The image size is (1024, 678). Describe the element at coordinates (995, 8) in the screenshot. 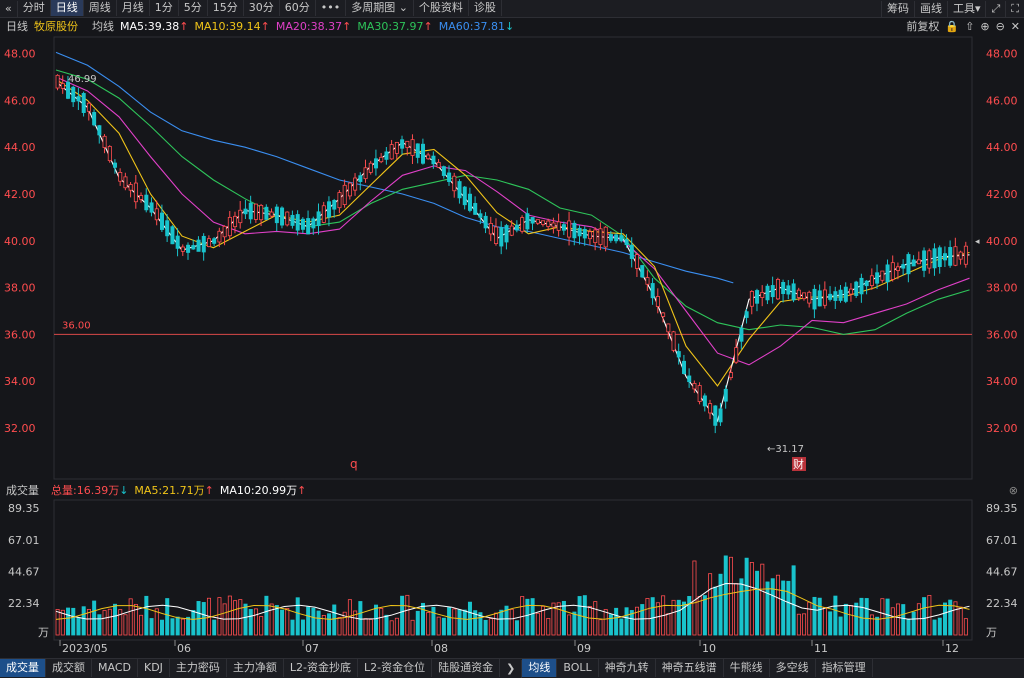

I see `restore-icon: ⤢` at that location.